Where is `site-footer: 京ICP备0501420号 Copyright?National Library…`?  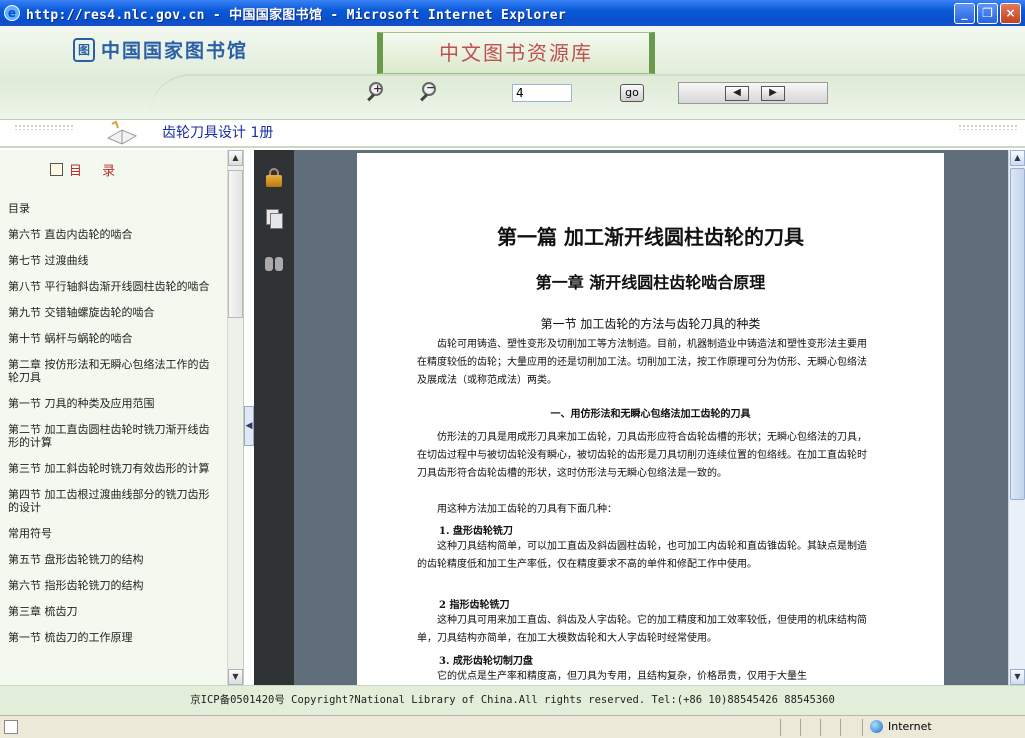 site-footer: 京ICP备0501420号 Copyright?National Library… is located at coordinates (512, 700).